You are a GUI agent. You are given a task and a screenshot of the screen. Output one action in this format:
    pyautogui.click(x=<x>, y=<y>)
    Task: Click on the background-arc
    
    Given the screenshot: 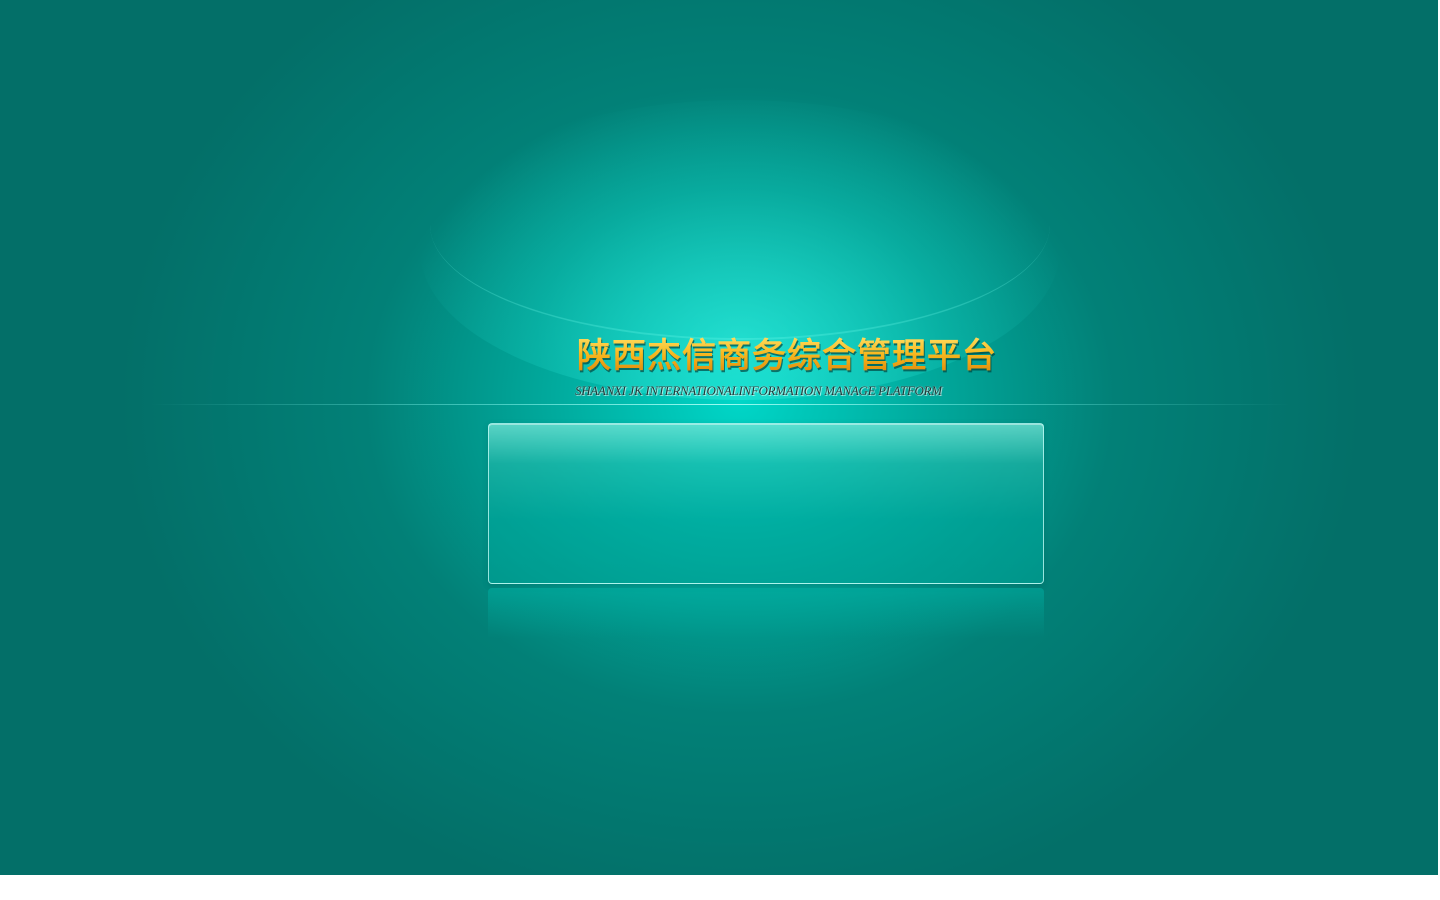 What is the action you would take?
    pyautogui.click(x=740, y=225)
    